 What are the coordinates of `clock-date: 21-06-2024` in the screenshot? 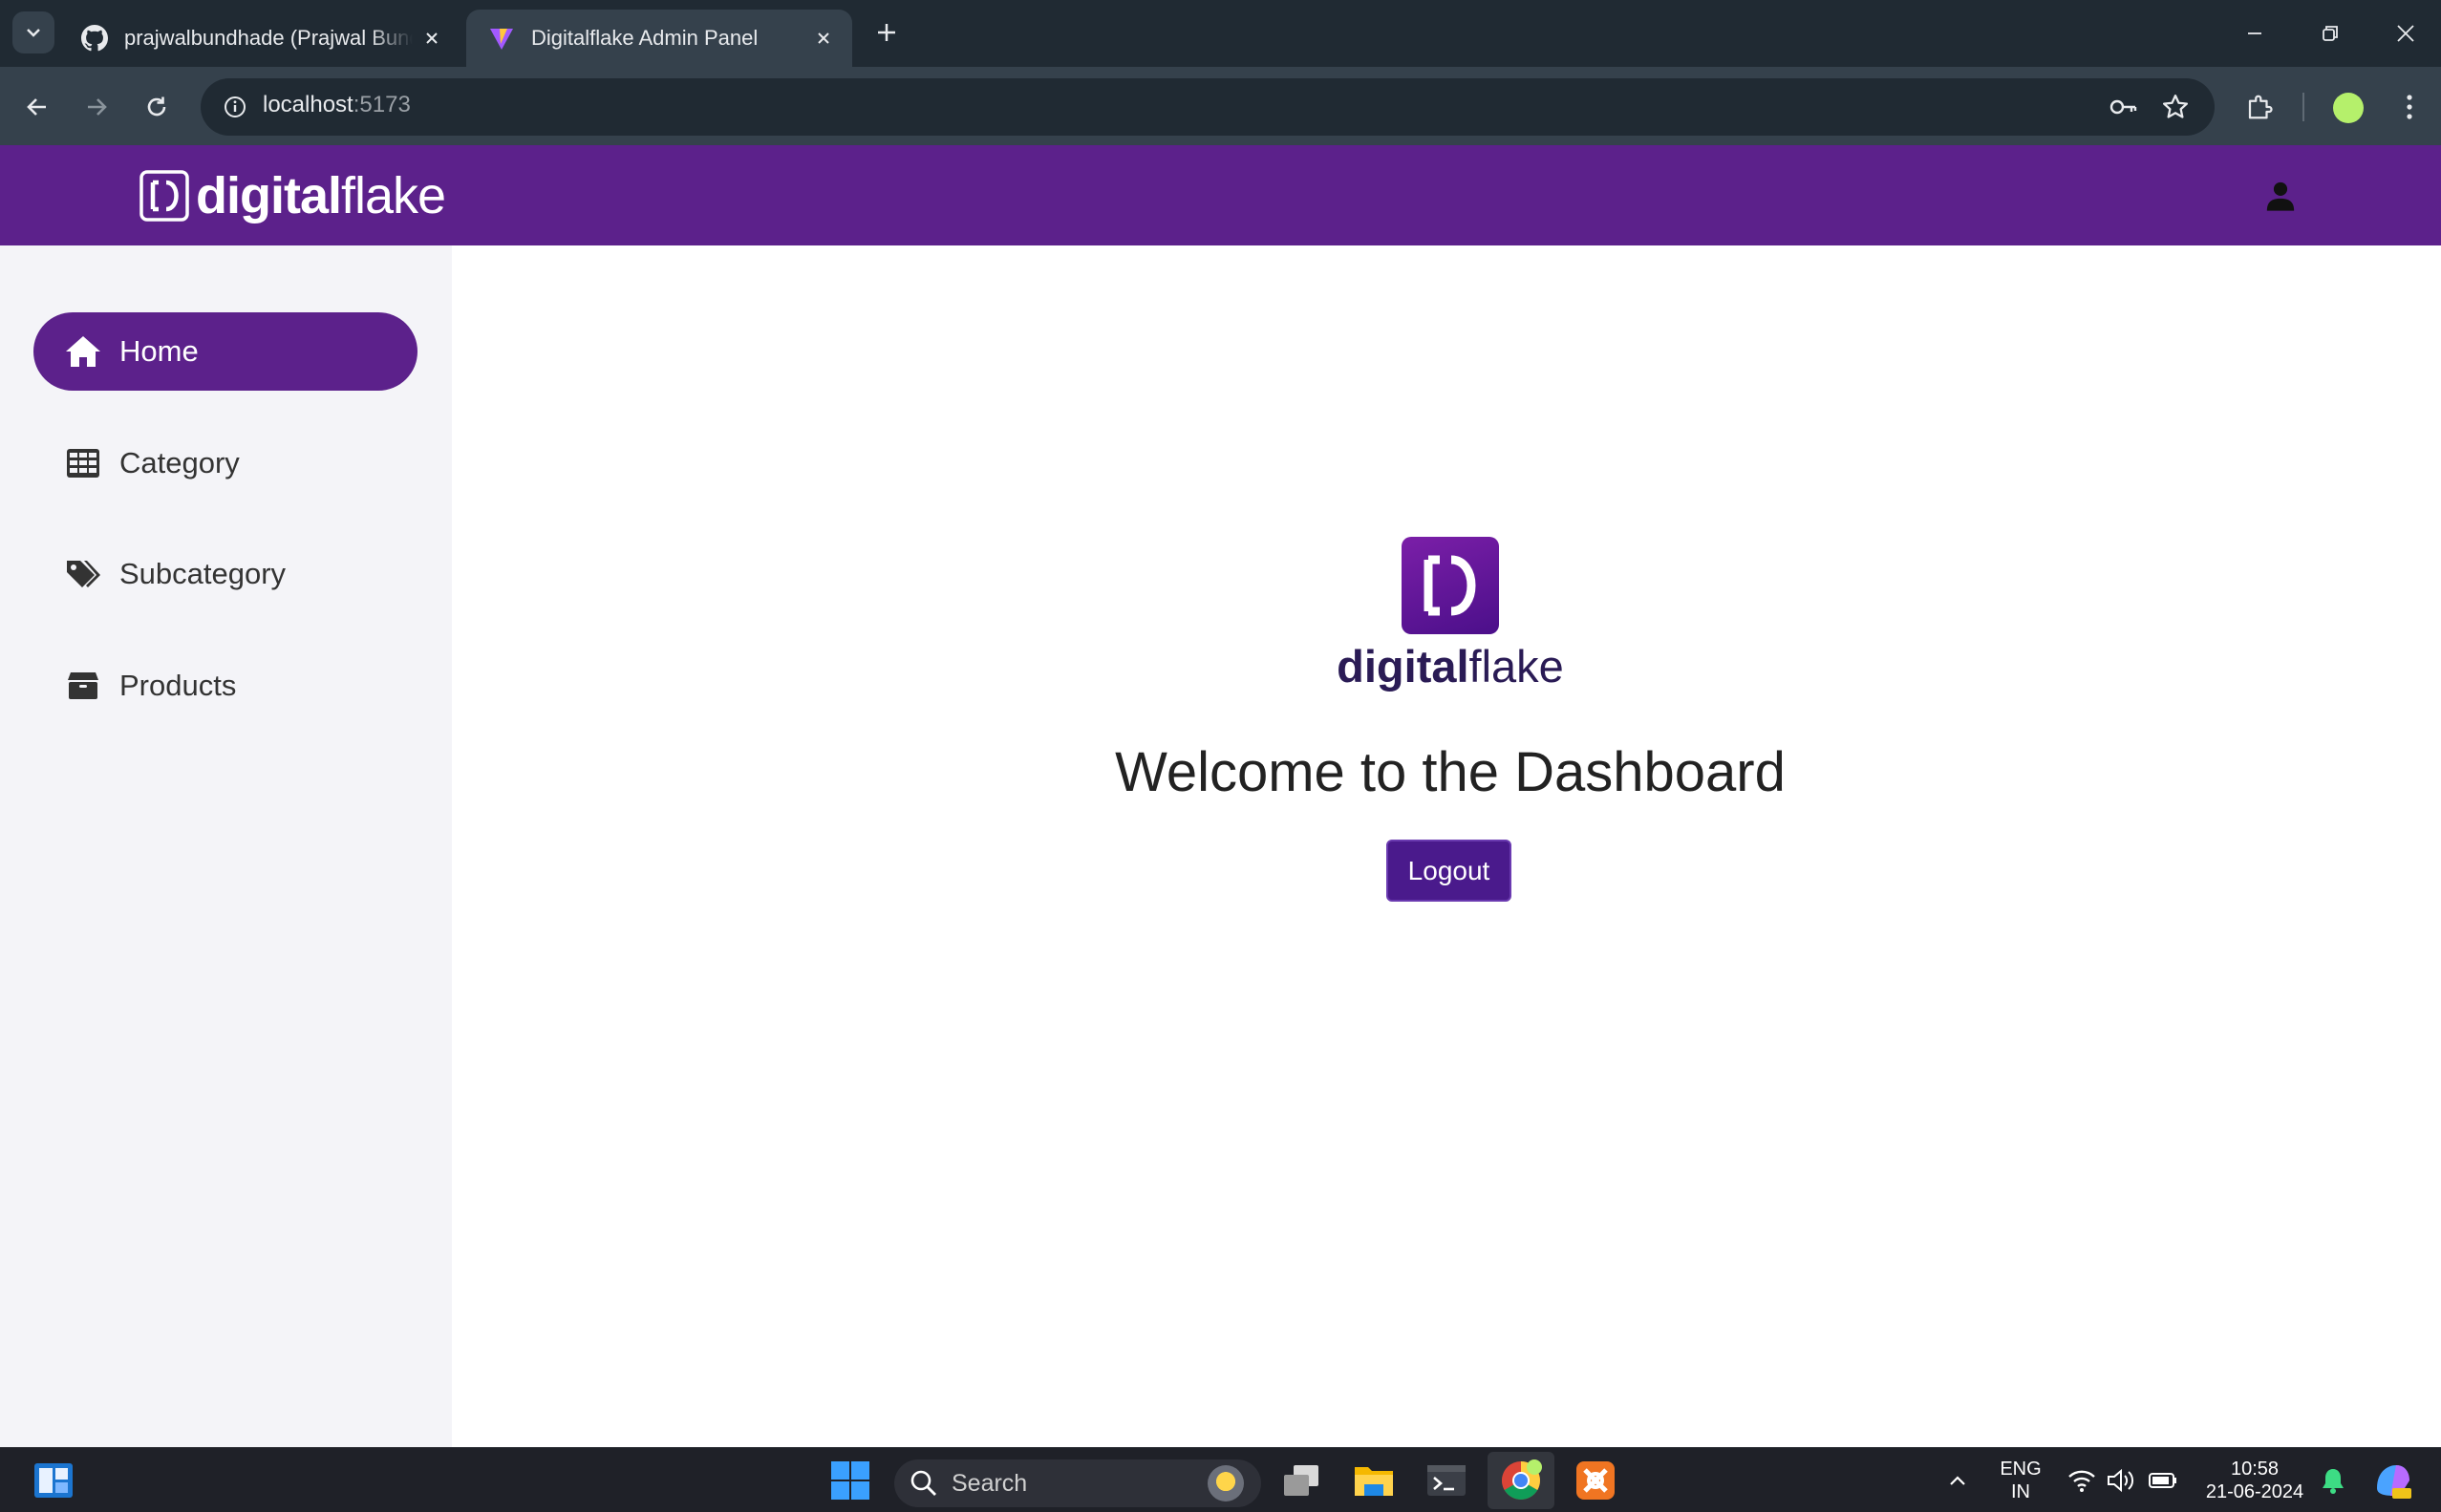 It's located at (2254, 1491).